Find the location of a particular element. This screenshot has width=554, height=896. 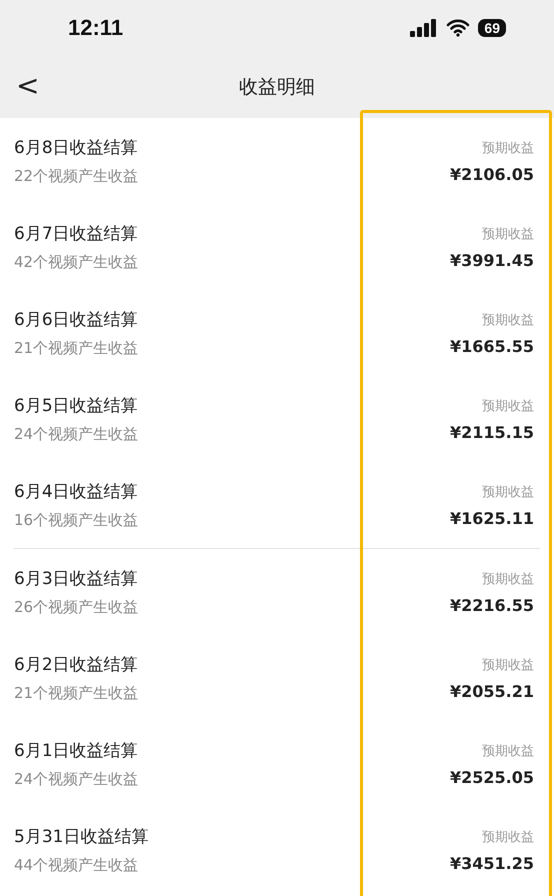

earnings-amount: ¥2115.15 is located at coordinates (492, 432).